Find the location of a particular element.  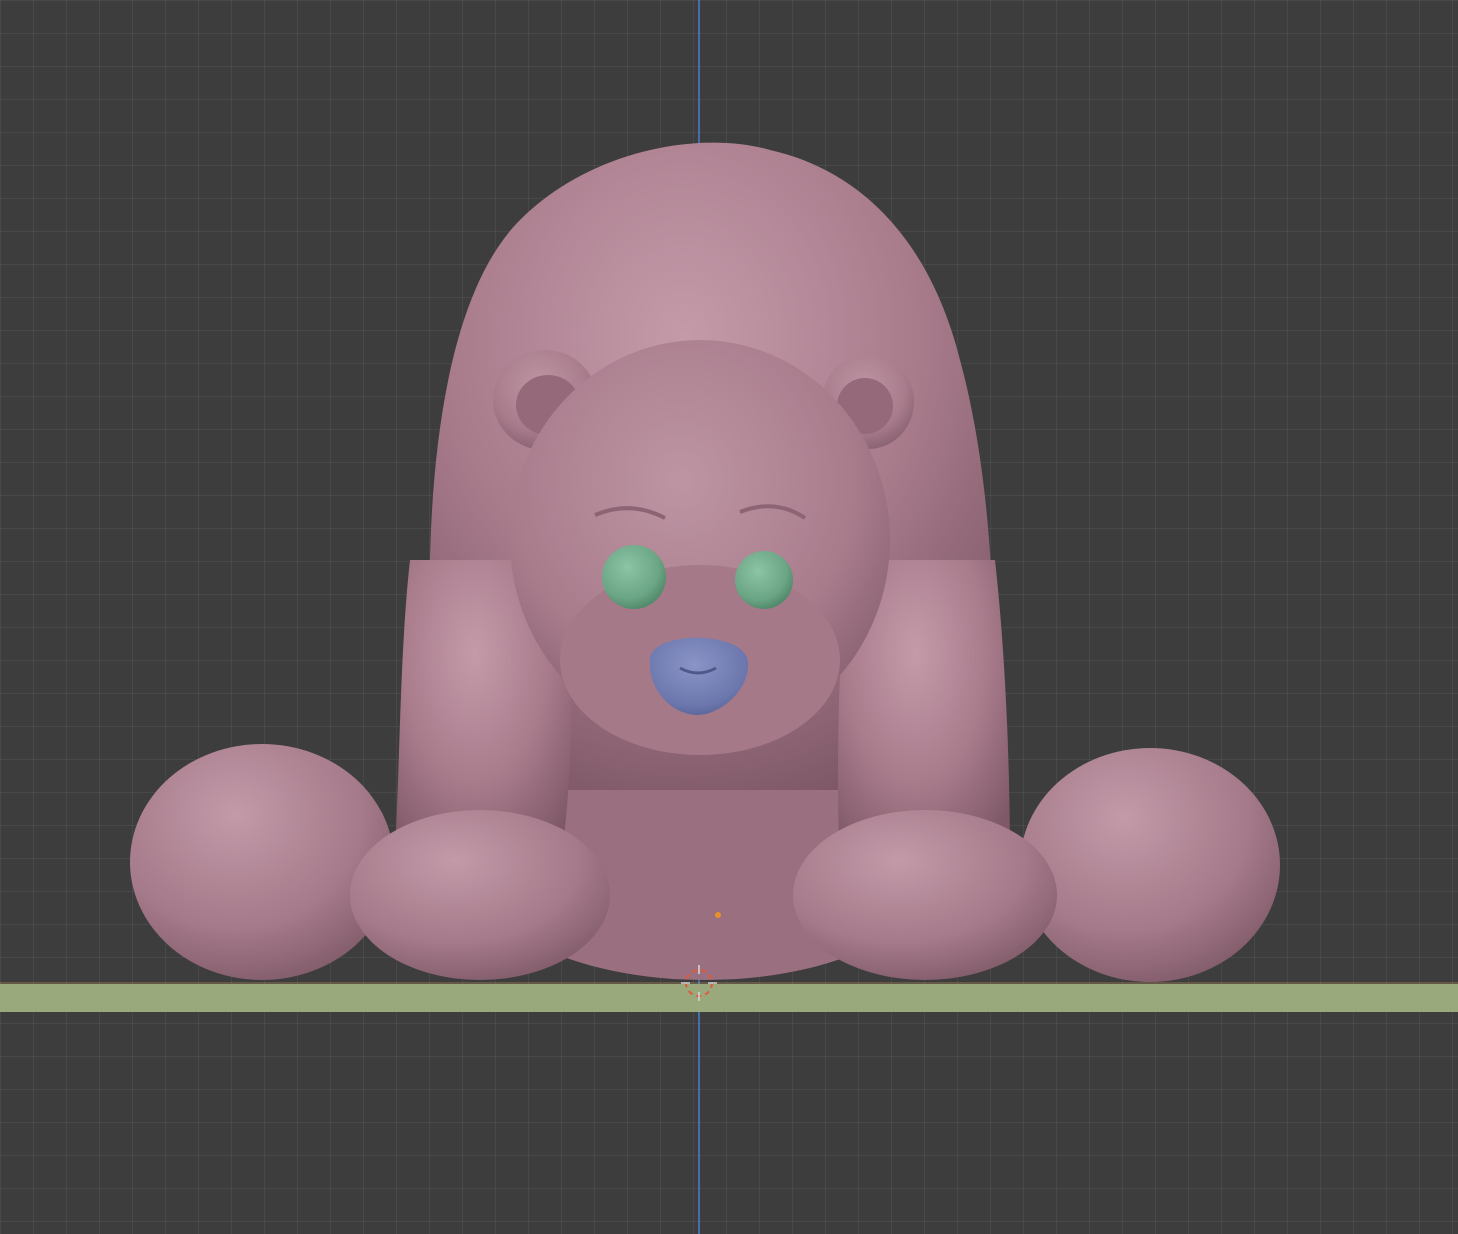

left-eye is located at coordinates (634, 577).